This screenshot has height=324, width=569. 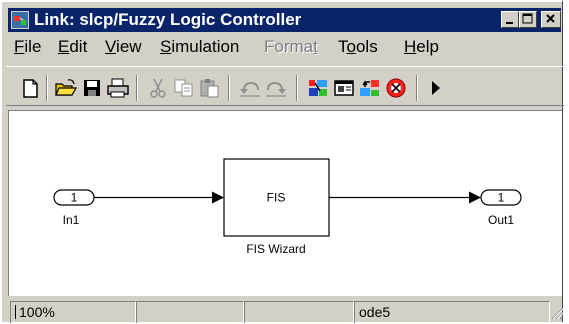 I want to click on window-title: Link: slcp/Fuzzy Logic Controller, so click(x=168, y=19).